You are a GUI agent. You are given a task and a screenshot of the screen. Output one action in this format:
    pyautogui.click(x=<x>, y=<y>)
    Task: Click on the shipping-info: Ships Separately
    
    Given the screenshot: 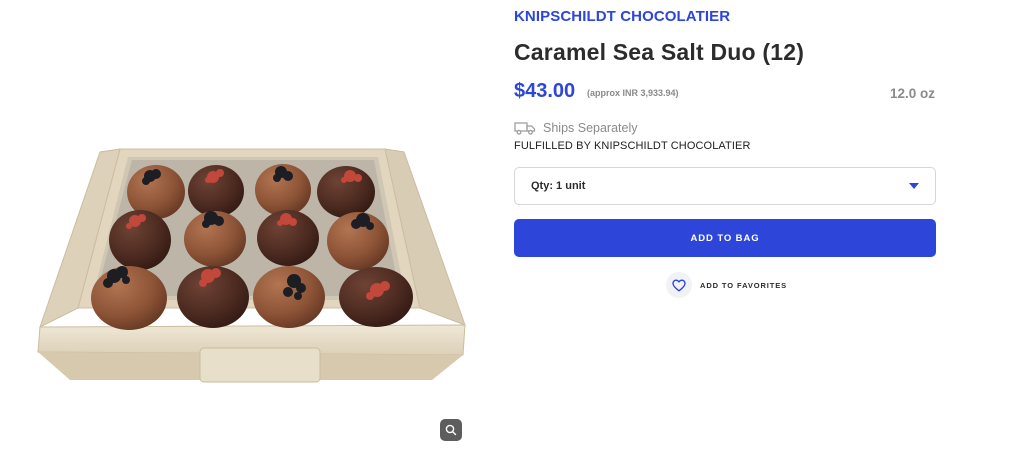 What is the action you would take?
    pyautogui.click(x=576, y=128)
    